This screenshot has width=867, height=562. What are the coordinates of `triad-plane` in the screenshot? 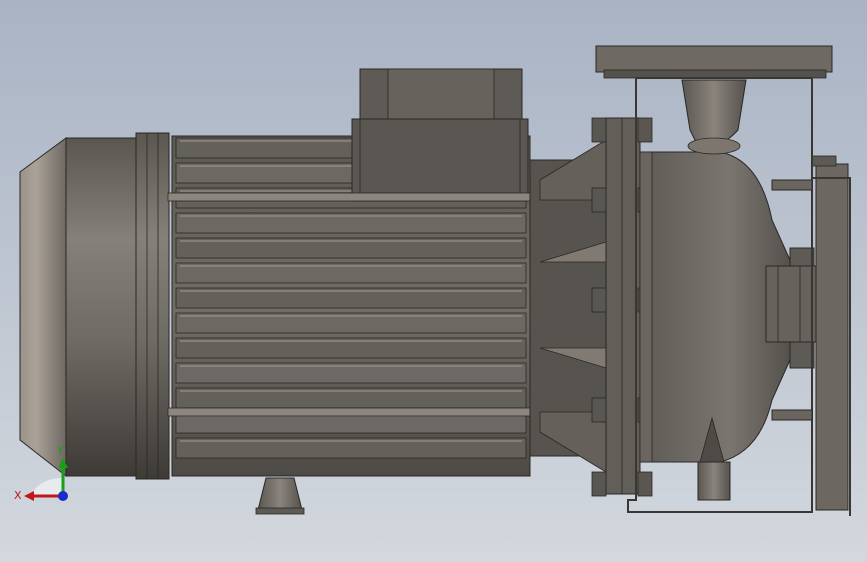 It's located at (46, 487).